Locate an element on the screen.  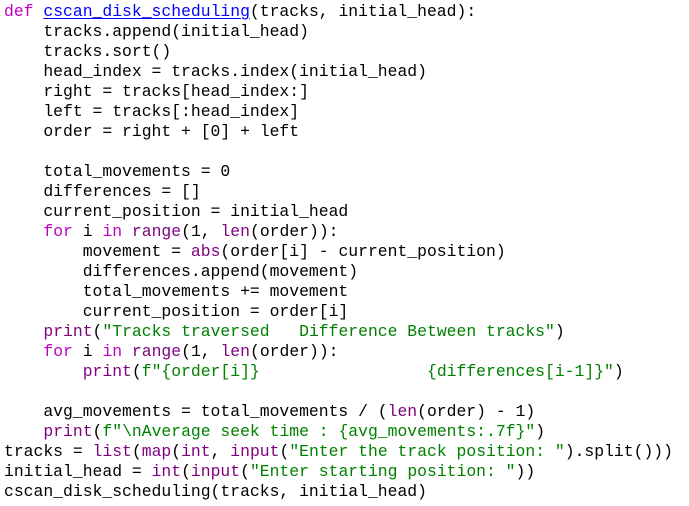
code-line: tracks.sort() is located at coordinates (338, 52).